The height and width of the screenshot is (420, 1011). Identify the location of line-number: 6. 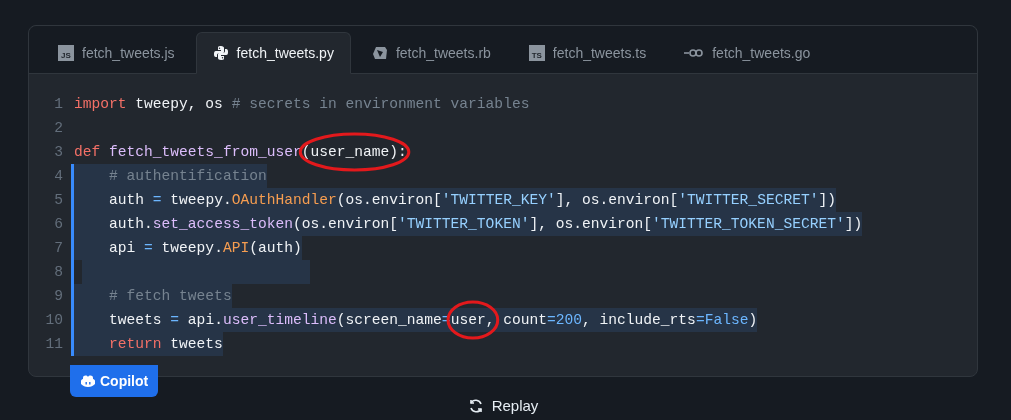
(58, 224).